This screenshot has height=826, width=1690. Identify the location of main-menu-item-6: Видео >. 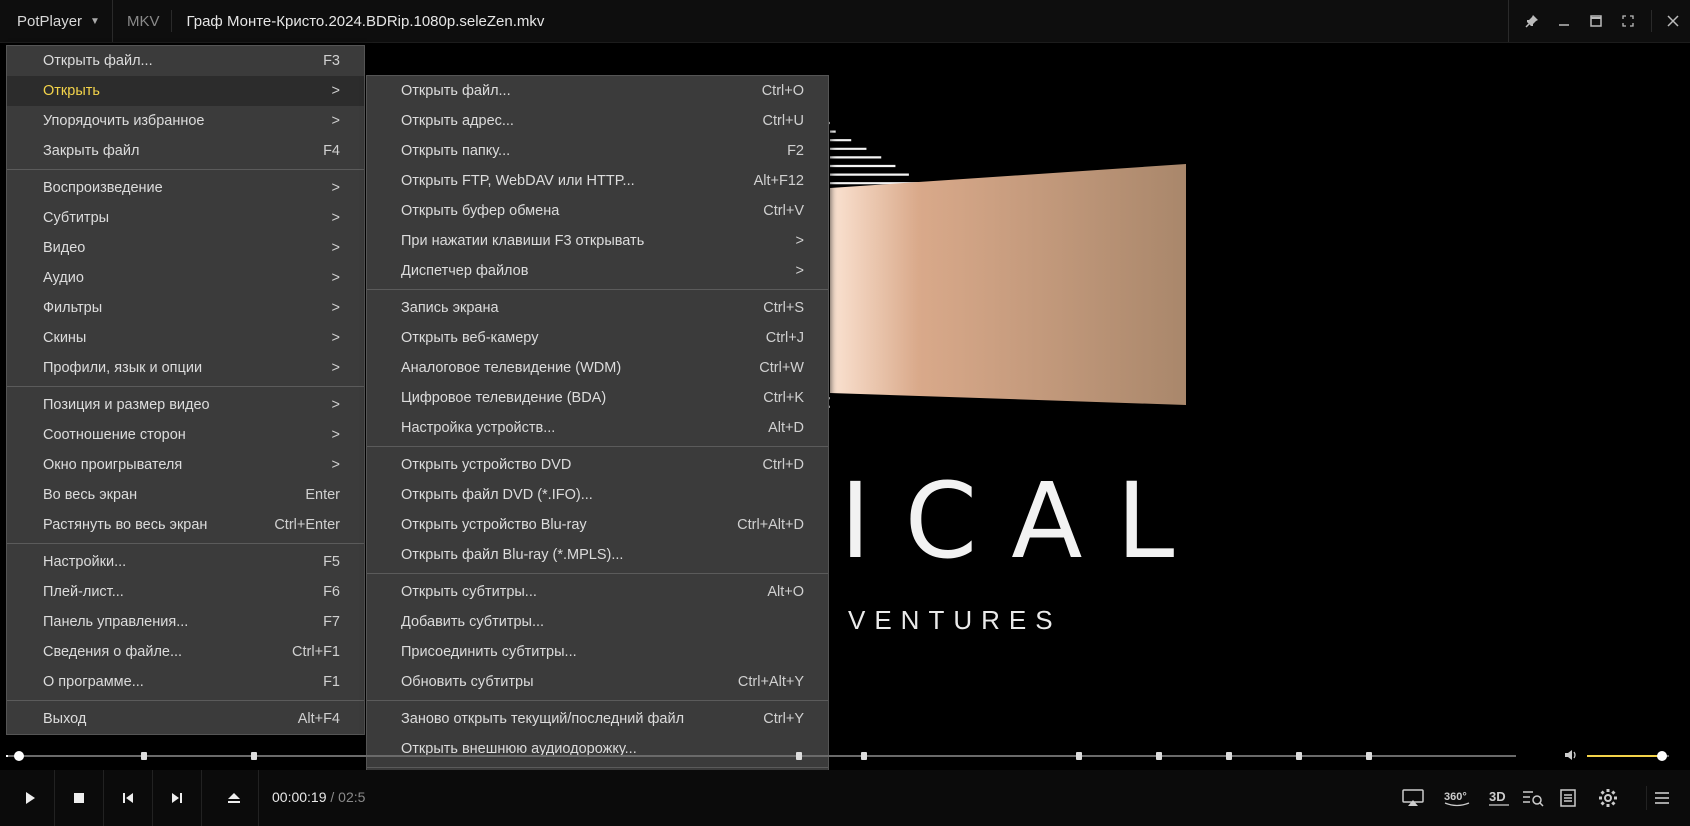
(185, 248).